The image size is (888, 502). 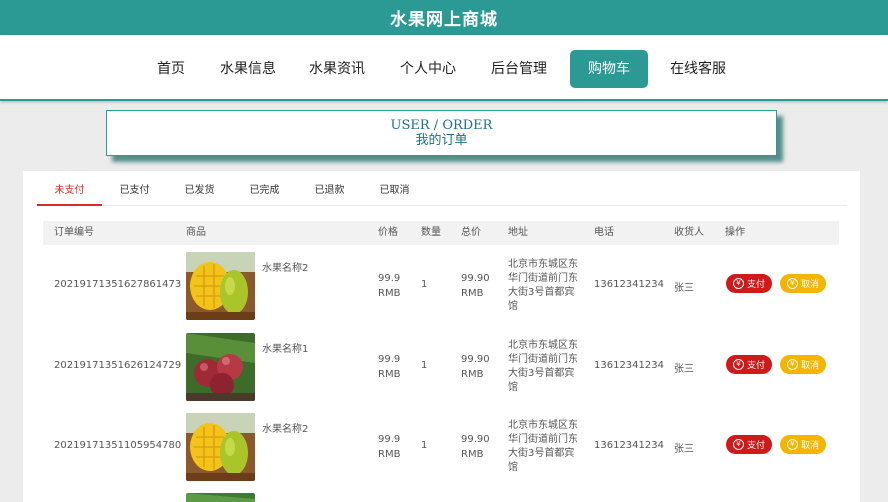 What do you see at coordinates (134, 192) in the screenshot?
I see `tab-paid: 已支付` at bounding box center [134, 192].